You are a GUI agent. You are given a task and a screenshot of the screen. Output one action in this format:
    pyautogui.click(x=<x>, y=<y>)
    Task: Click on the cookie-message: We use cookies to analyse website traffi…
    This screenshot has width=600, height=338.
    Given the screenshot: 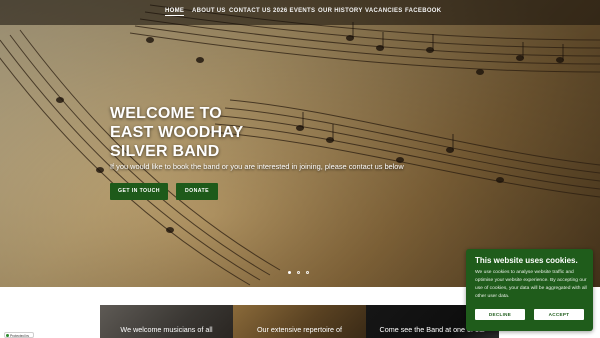 What is the action you would take?
    pyautogui.click(x=531, y=284)
    